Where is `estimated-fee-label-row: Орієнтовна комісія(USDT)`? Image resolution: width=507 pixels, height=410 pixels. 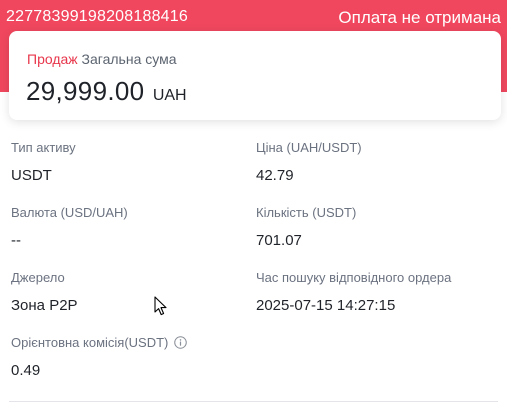 estimated-fee-label-row: Орієнтовна комісія(USDT) is located at coordinates (99, 342).